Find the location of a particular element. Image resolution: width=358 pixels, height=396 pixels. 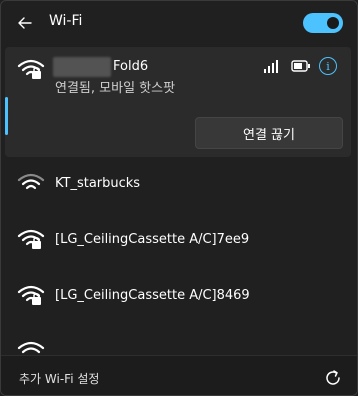

back-arrow-icon is located at coordinates (25, 23).